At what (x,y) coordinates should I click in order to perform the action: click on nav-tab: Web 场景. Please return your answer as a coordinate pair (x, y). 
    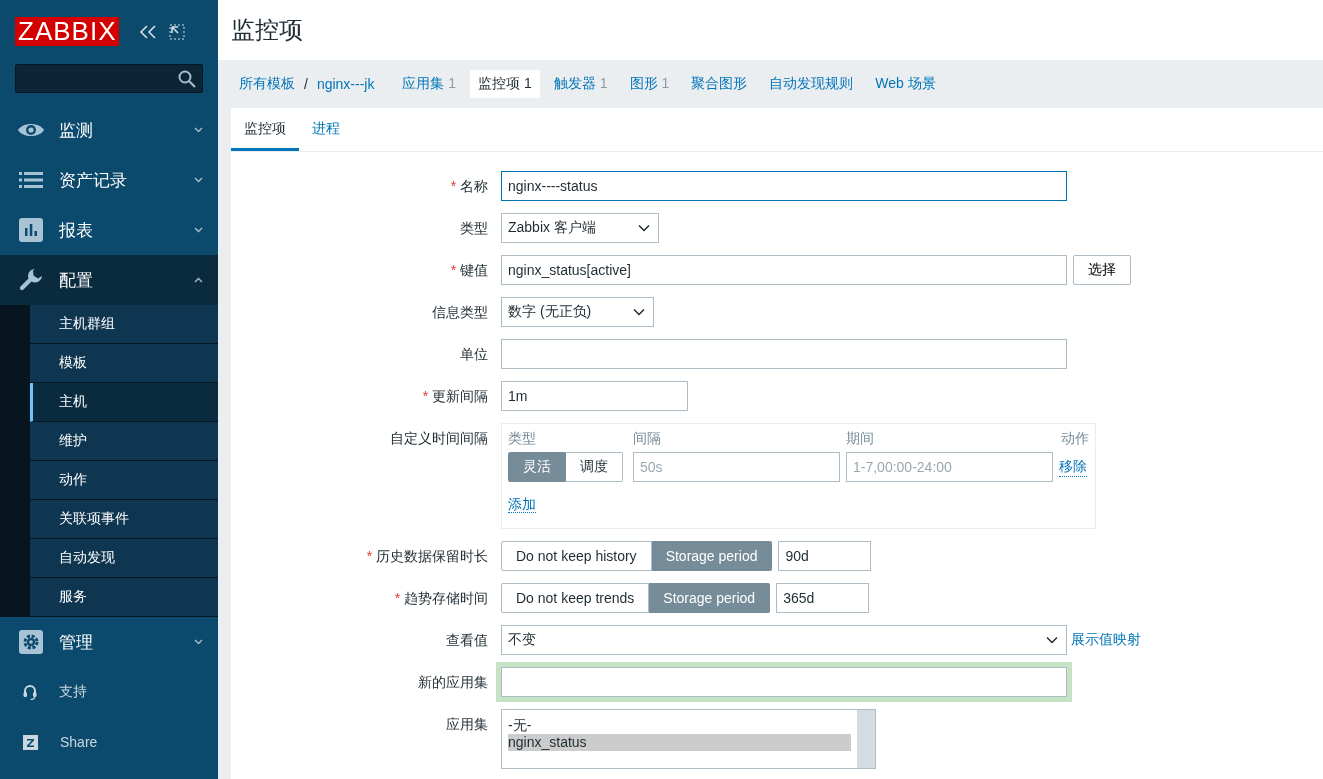
    Looking at the image, I should click on (905, 84).